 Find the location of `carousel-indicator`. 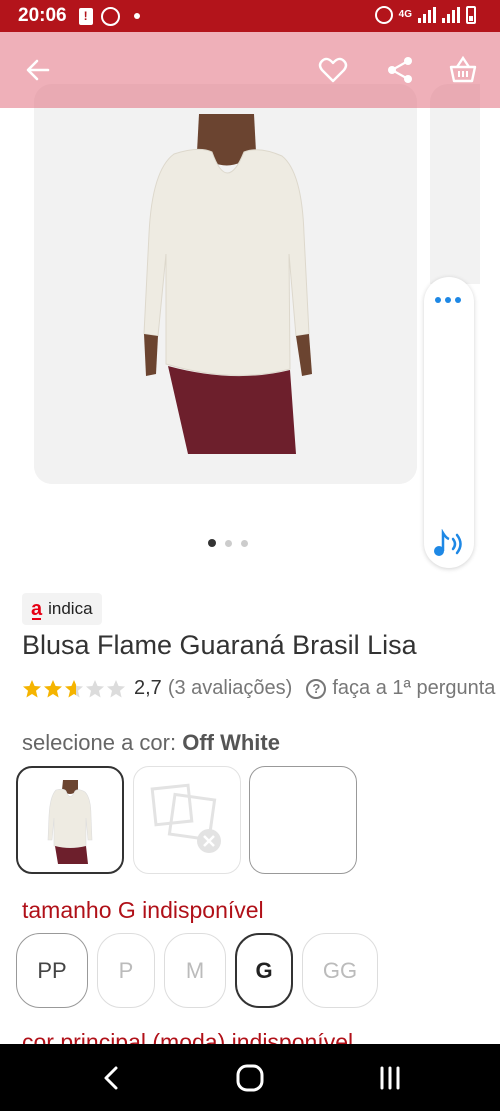

carousel-indicator is located at coordinates (228, 543).